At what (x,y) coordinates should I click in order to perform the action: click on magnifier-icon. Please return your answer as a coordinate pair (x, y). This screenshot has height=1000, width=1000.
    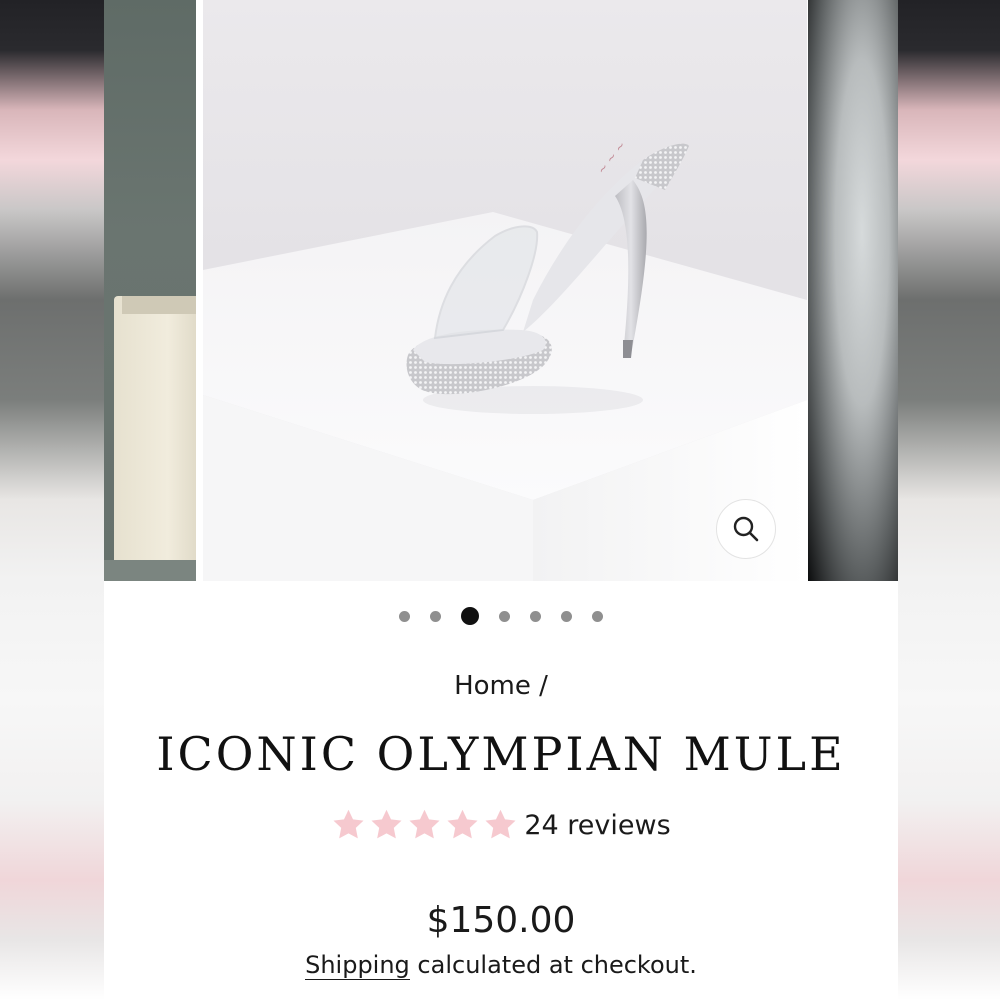
    Looking at the image, I should click on (746, 529).